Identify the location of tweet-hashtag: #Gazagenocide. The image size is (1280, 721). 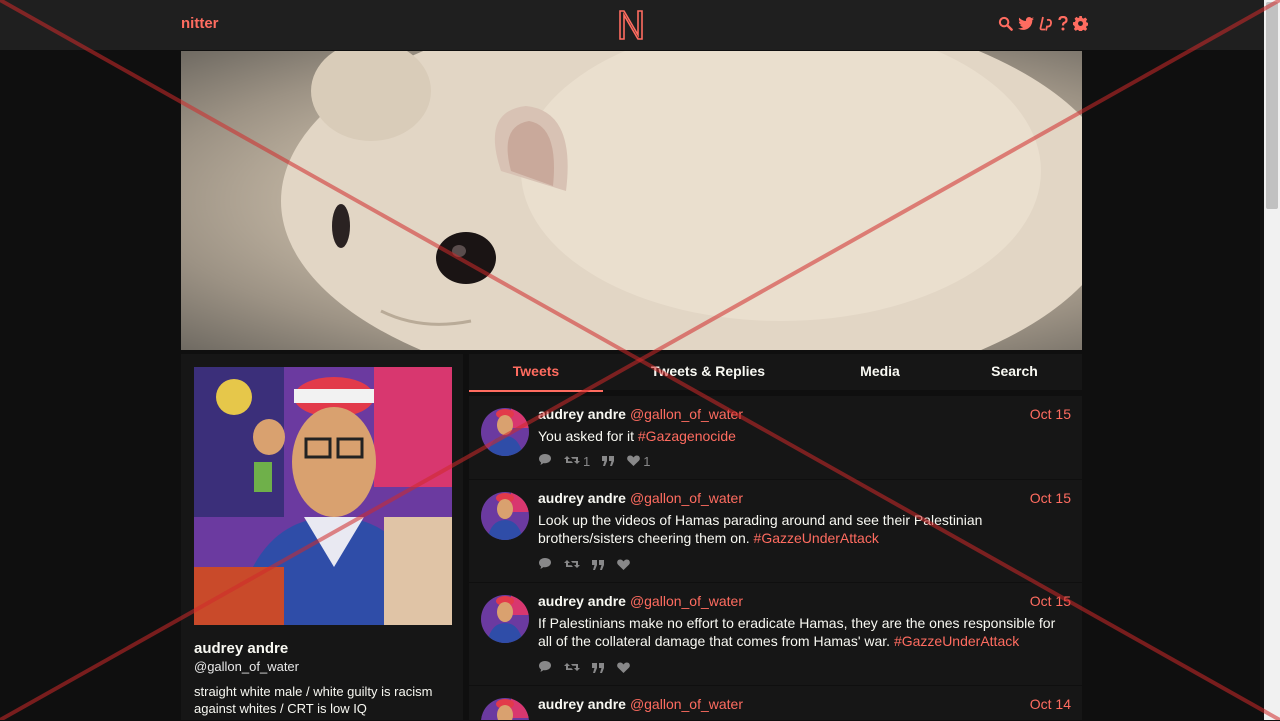
(687, 436).